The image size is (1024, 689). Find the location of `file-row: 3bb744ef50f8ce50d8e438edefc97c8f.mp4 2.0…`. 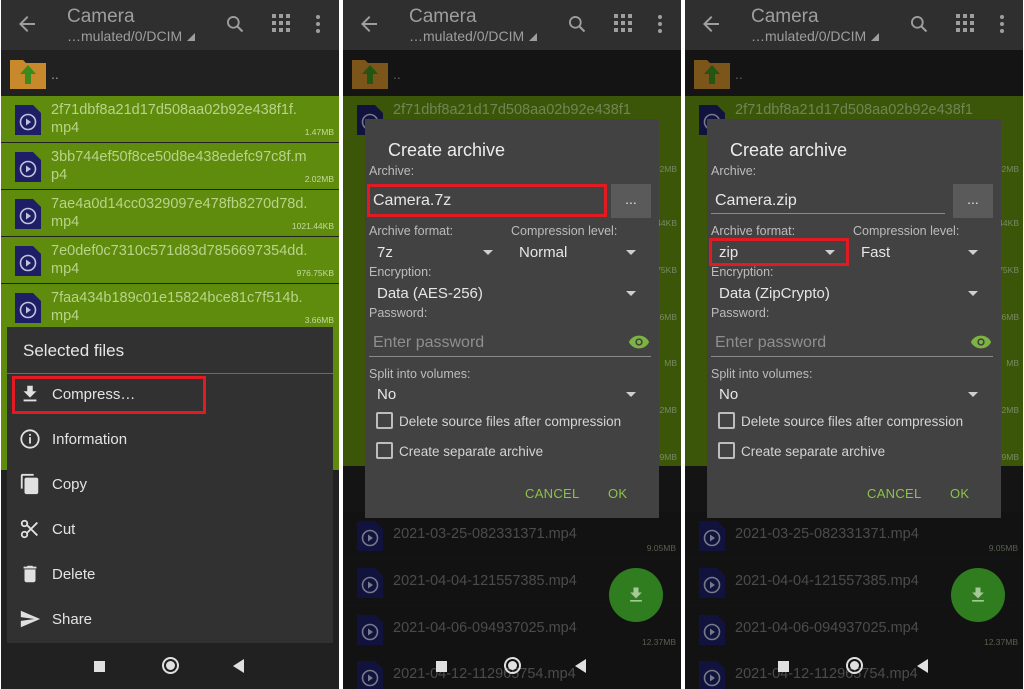

file-row: 3bb744ef50f8ce50d8e438edefc97c8f.mp4 2.0… is located at coordinates (170, 166).